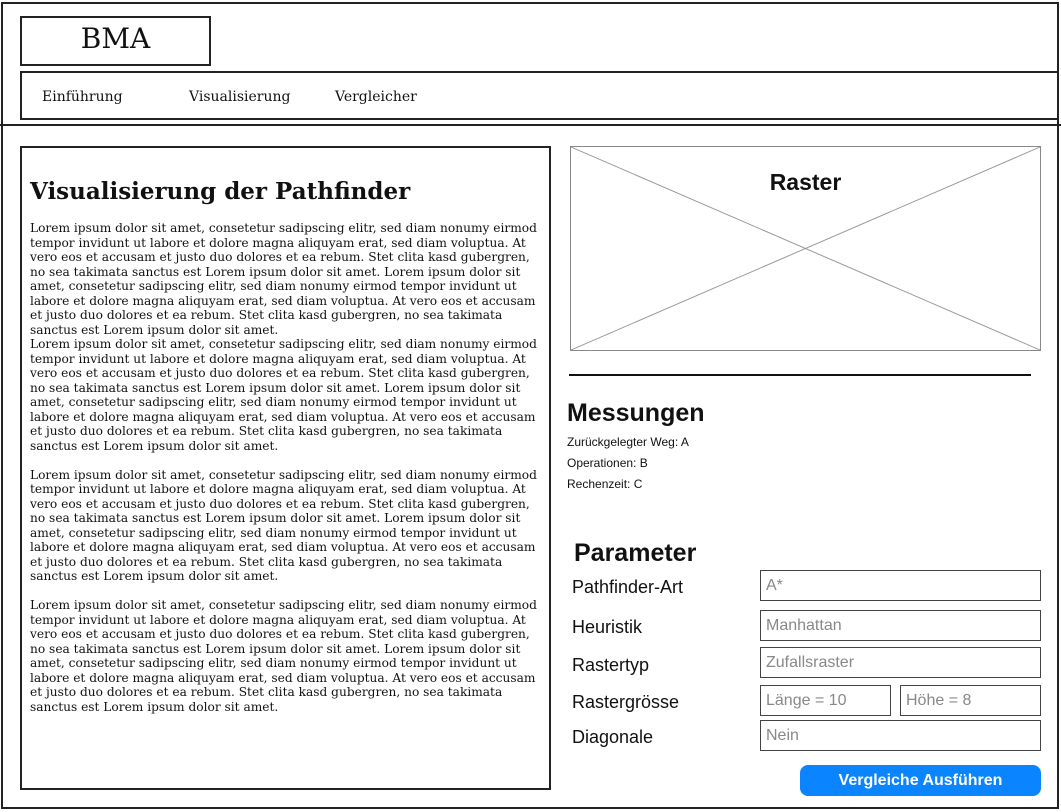 Image resolution: width=1061 pixels, height=812 pixels. What do you see at coordinates (900, 625) in the screenshot?
I see `heuristic-select: Manhattan` at bounding box center [900, 625].